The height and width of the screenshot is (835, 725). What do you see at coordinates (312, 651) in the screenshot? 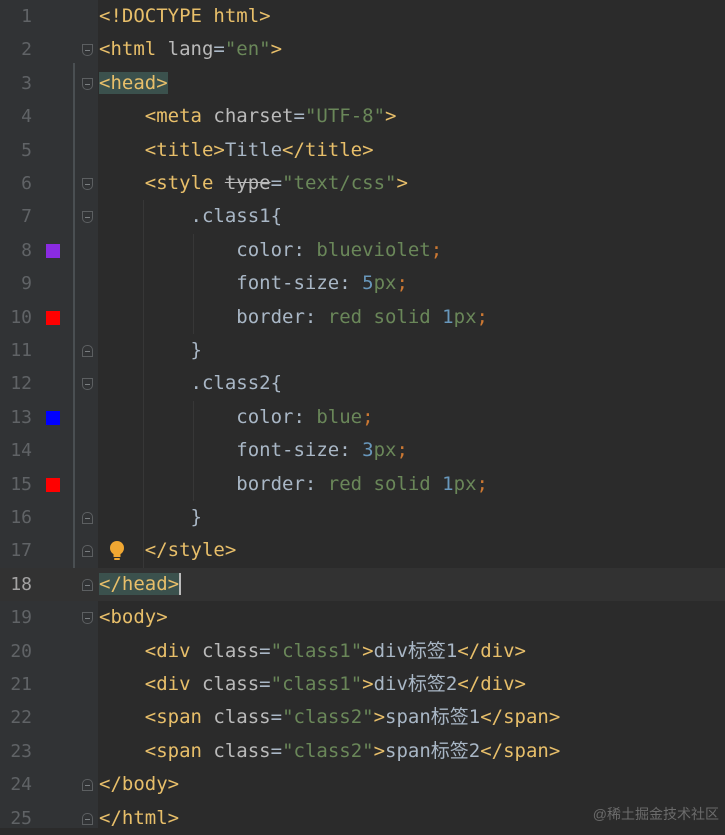
I see `code-text: <div class="class1">div标签1</div>` at bounding box center [312, 651].